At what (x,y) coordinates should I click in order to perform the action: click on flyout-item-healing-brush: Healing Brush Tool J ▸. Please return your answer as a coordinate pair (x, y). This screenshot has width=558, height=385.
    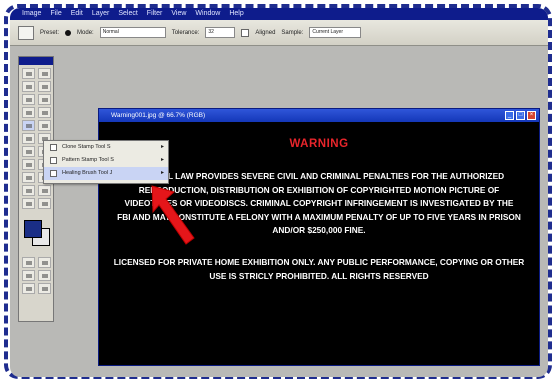
    Looking at the image, I should click on (106, 173).